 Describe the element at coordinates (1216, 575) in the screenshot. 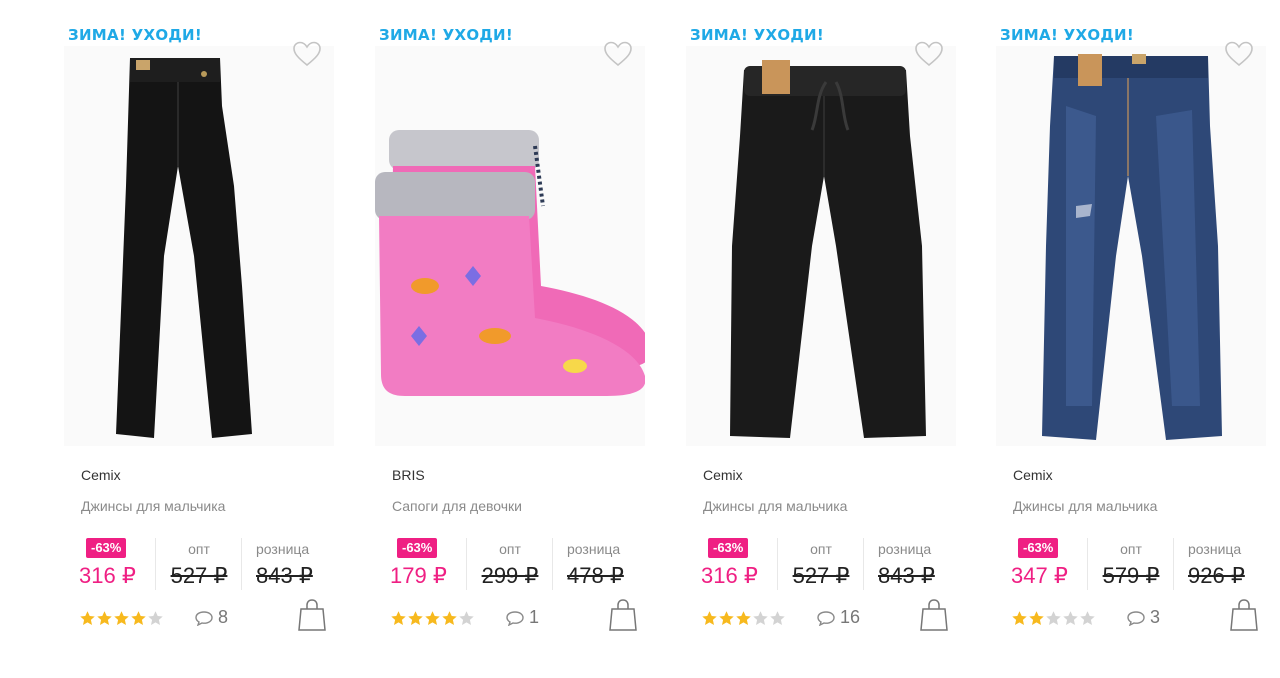

I see `retail-price: 926 ₽` at that location.